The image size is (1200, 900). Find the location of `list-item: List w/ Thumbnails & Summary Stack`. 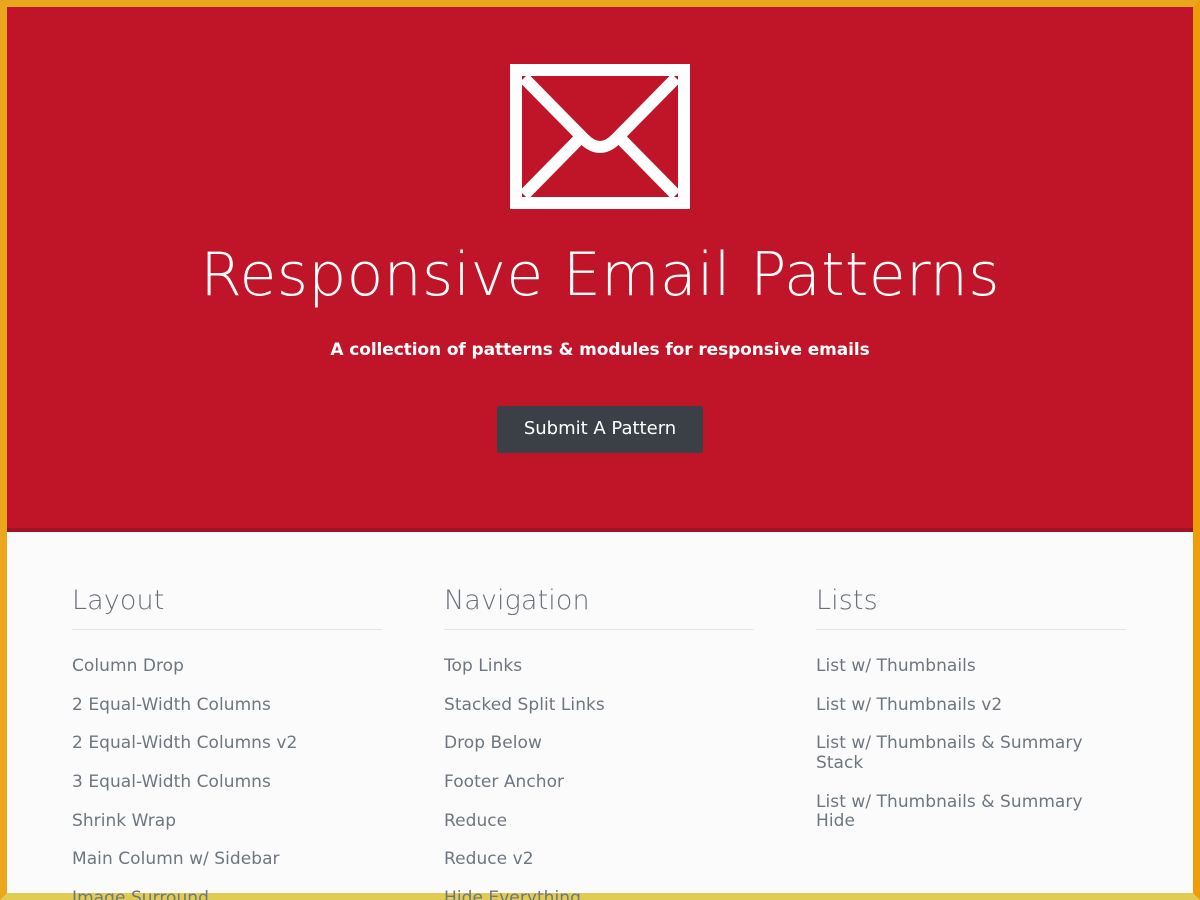

list-item: List w/ Thumbnails & Summary Stack is located at coordinates (971, 754).